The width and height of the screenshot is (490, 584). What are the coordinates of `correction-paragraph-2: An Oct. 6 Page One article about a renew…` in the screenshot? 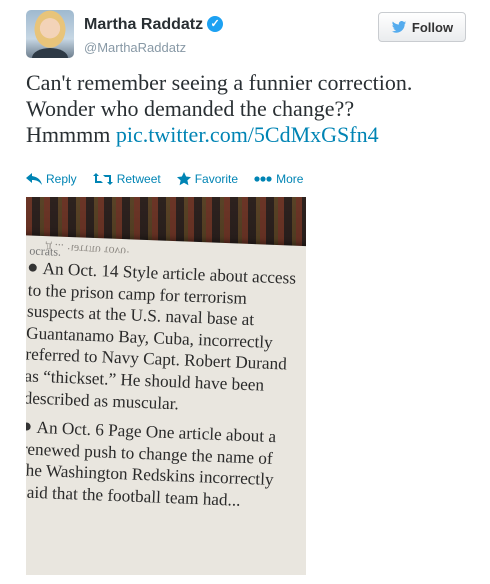 It's located at (159, 465).